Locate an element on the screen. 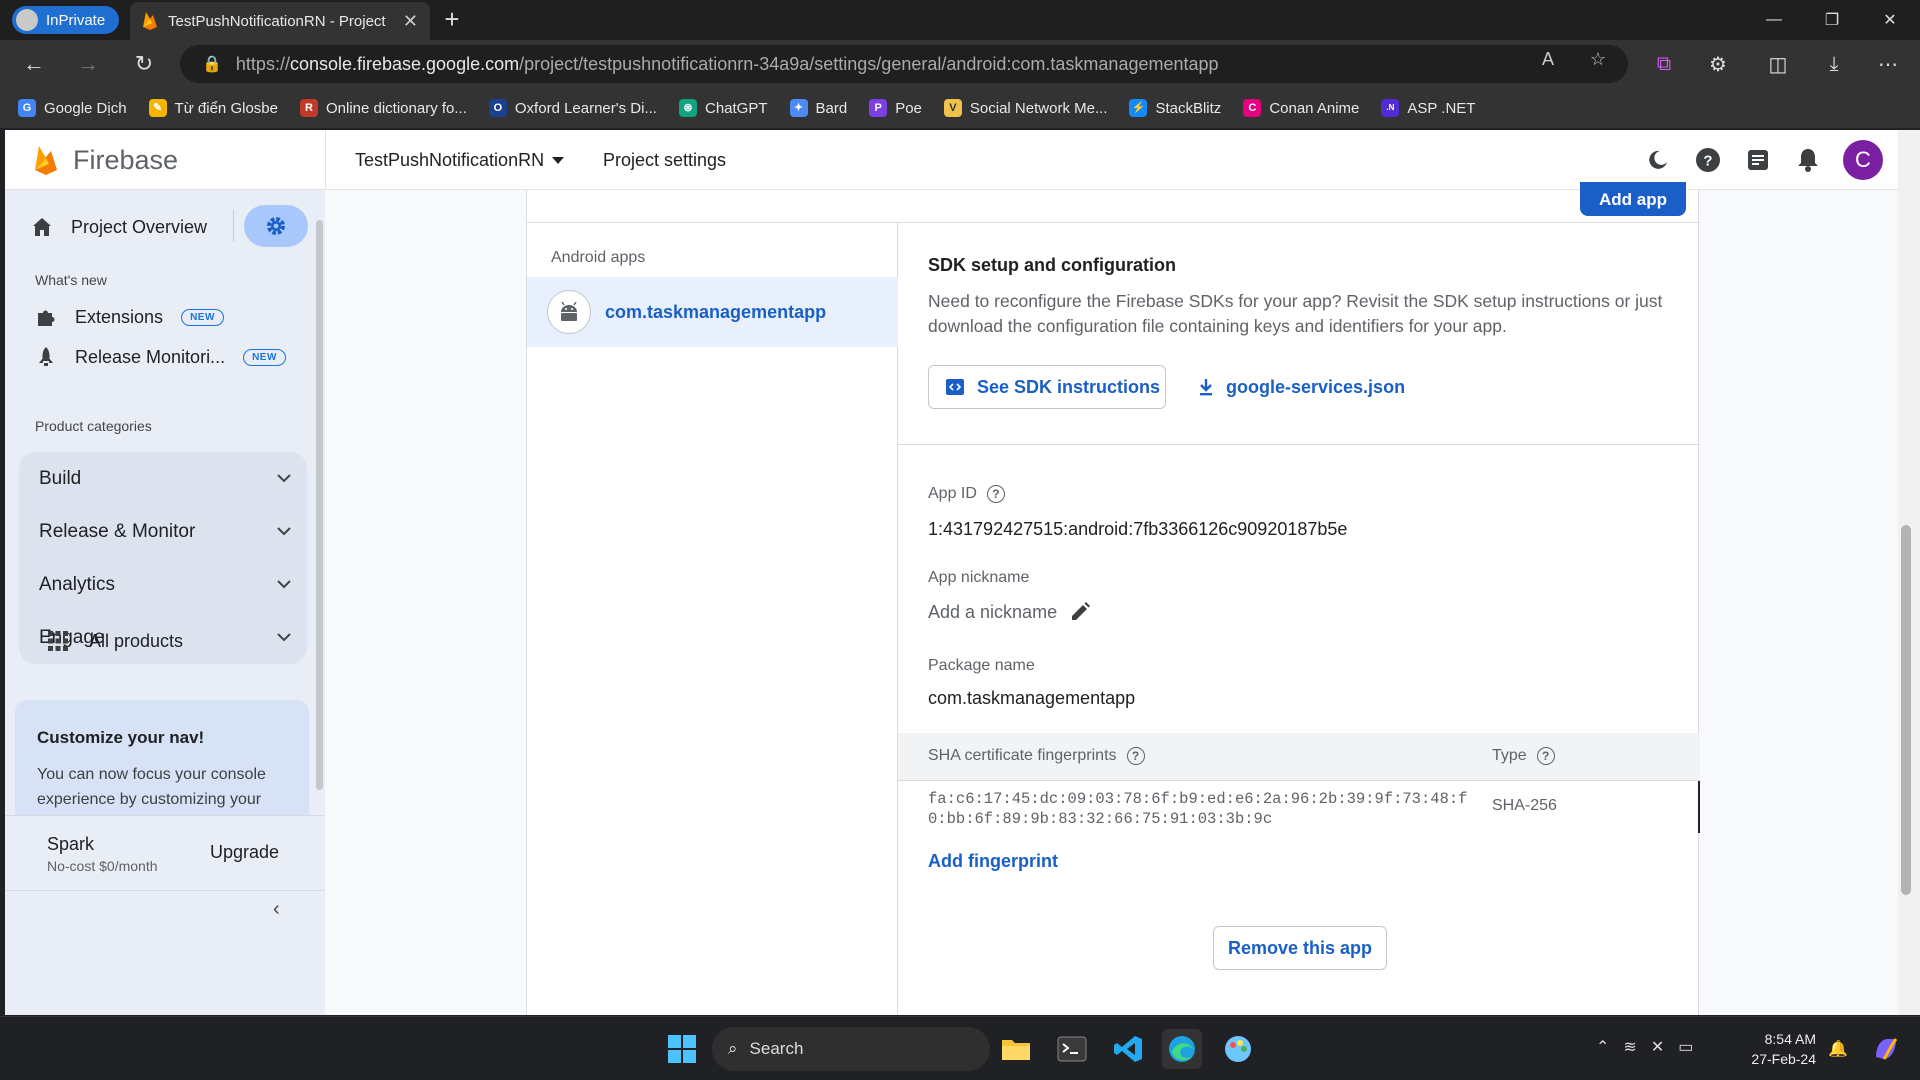 The height and width of the screenshot is (1080, 1920). download-config-button: google-services.json is located at coordinates (1301, 387).